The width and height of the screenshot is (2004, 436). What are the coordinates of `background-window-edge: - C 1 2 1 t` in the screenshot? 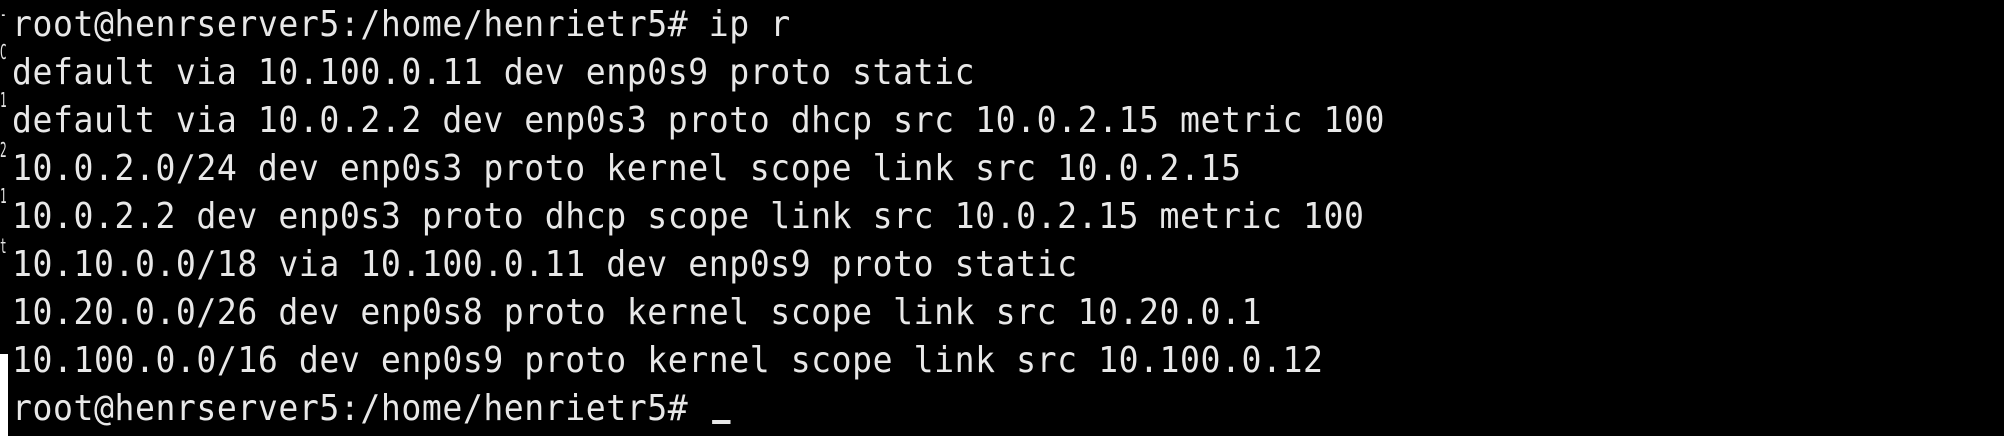 It's located at (6, 218).